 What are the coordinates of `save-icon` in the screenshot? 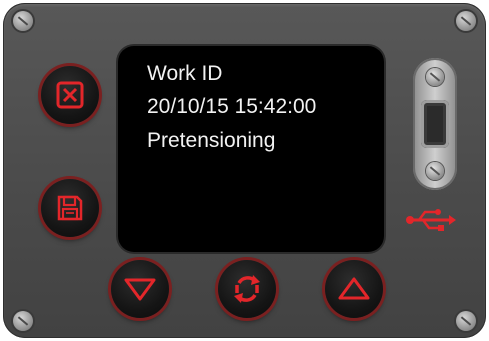 It's located at (70, 208).